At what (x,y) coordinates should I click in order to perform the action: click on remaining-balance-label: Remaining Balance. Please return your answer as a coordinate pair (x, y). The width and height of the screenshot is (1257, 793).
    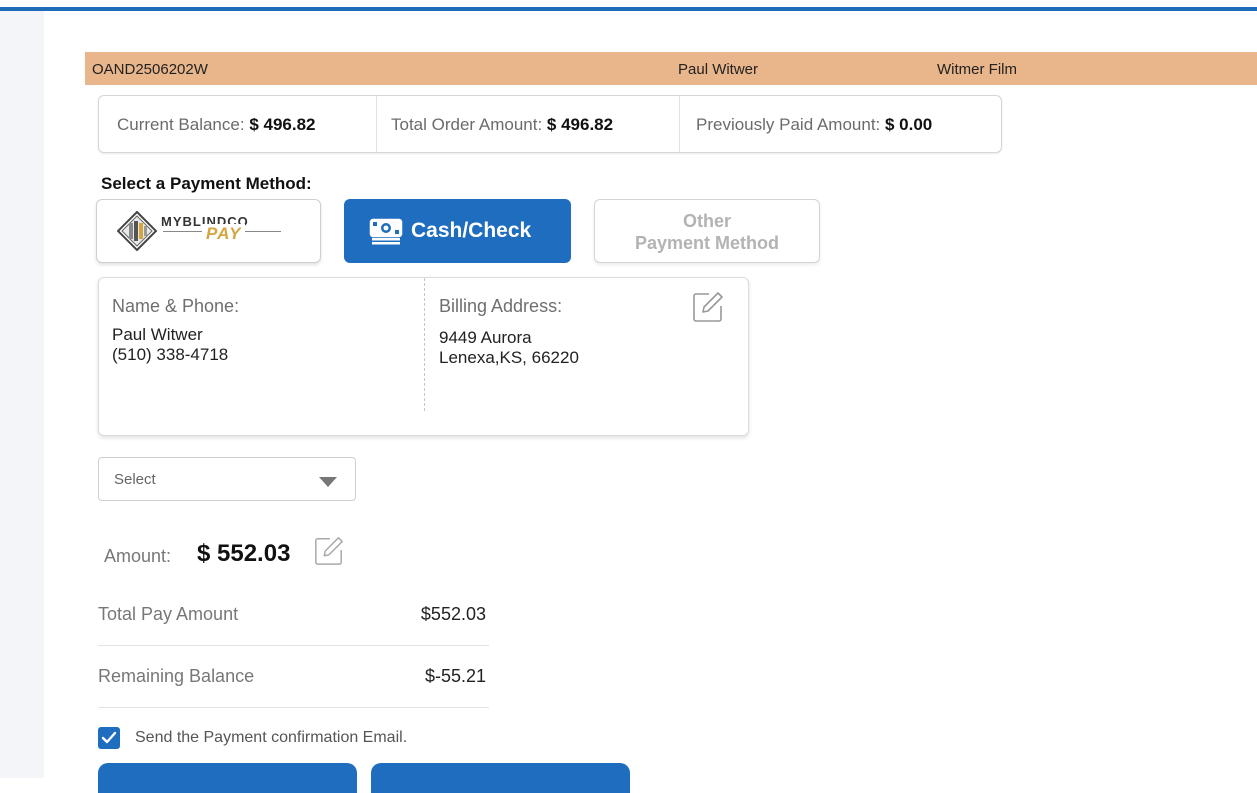
    Looking at the image, I should click on (176, 676).